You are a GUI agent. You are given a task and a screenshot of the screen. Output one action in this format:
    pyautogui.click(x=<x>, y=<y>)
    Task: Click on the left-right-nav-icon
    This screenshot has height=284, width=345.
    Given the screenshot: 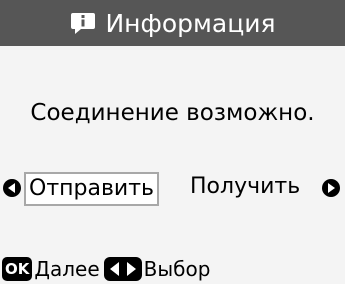 What is the action you would take?
    pyautogui.click(x=122, y=269)
    